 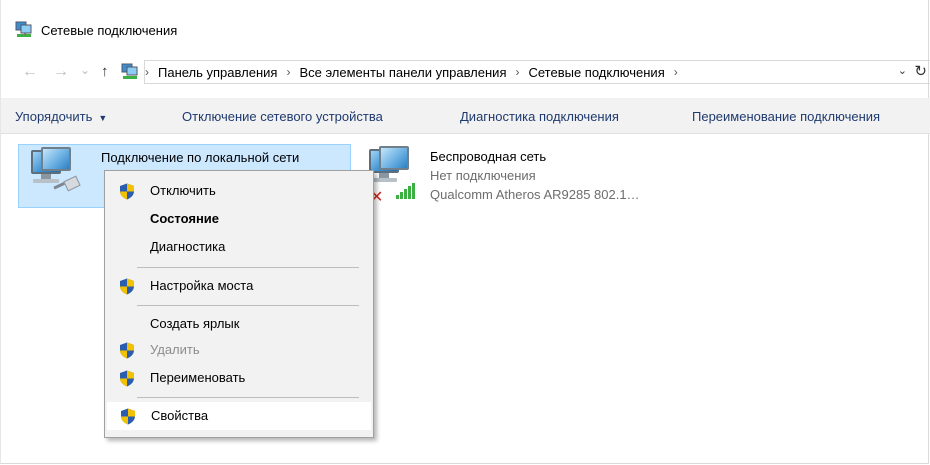 What do you see at coordinates (105, 72) in the screenshot?
I see `up-arrow-icon: ↑` at bounding box center [105, 72].